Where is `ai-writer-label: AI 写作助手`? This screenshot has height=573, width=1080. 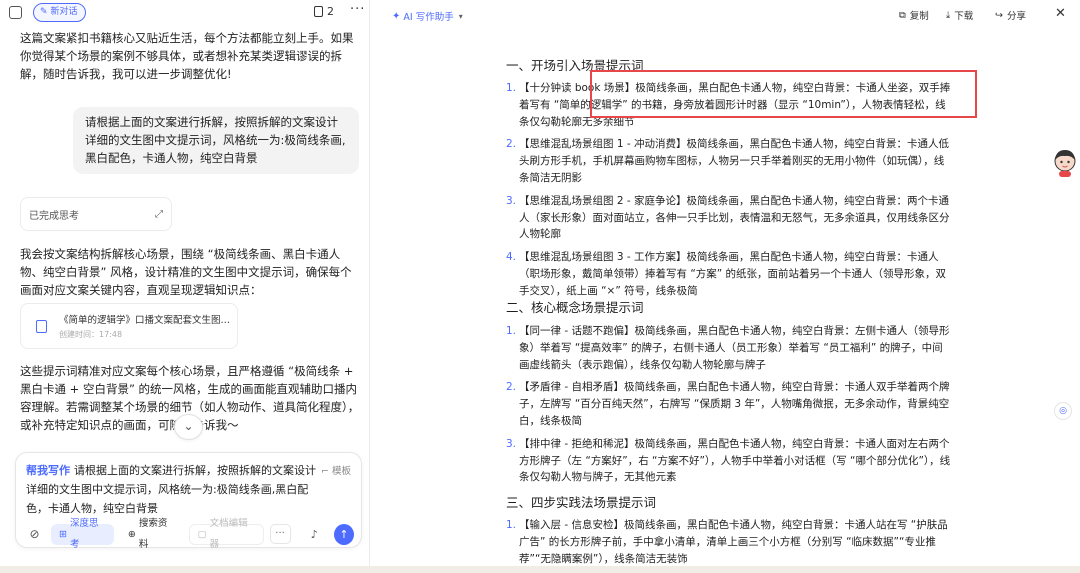
ai-writer-label: AI 写作助手 is located at coordinates (428, 17).